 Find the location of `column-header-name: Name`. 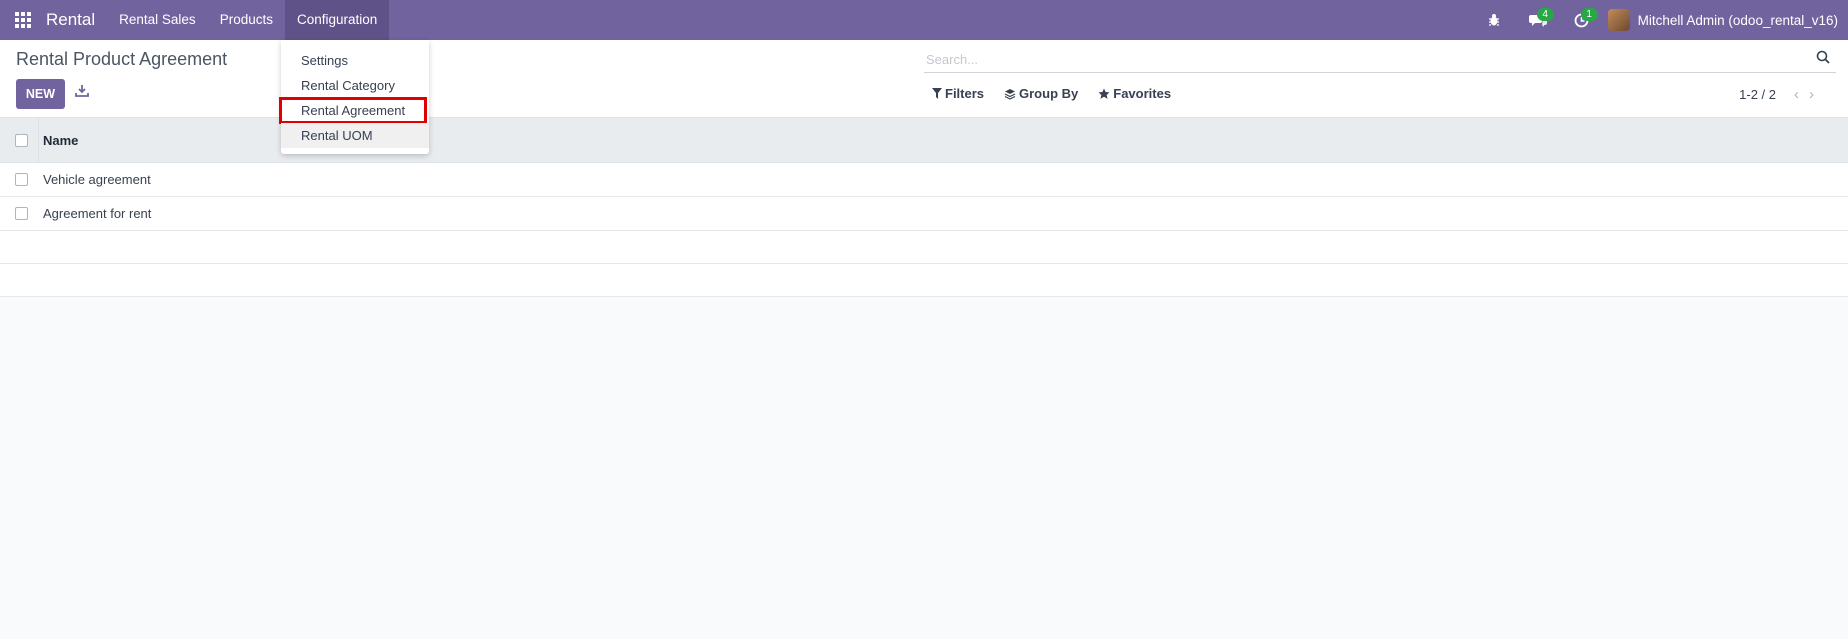

column-header-name: Name is located at coordinates (60, 140).